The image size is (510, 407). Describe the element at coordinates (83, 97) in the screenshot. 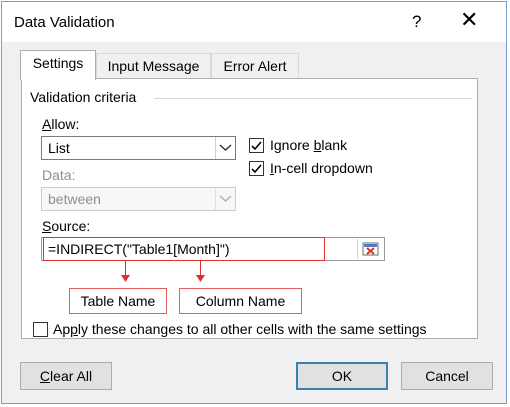

I see `validation-criteria-heading: Validation criteria` at that location.